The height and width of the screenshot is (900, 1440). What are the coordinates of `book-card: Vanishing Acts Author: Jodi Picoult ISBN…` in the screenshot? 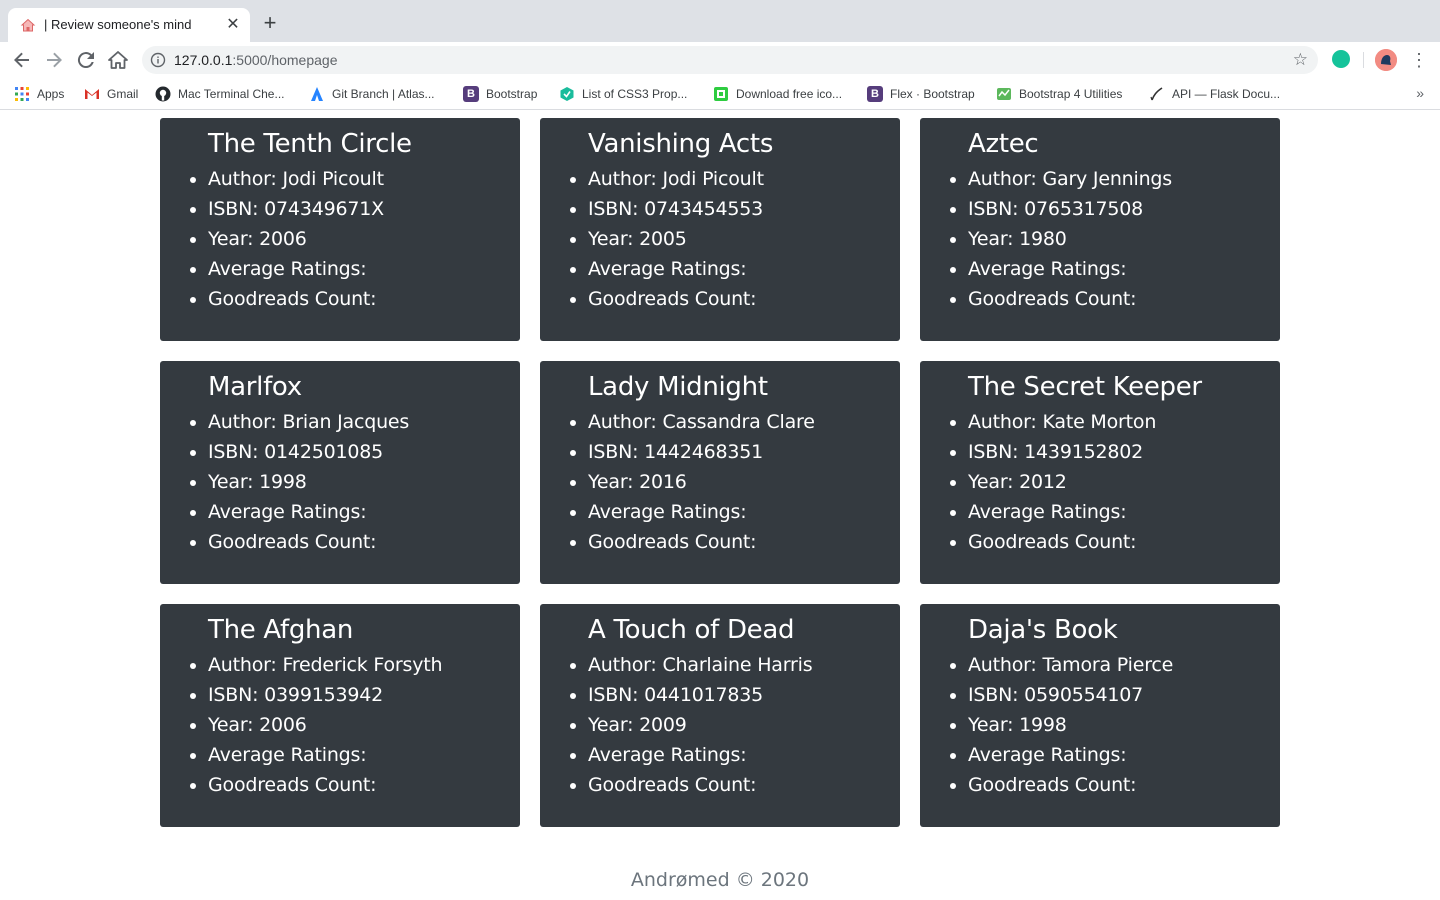 It's located at (720, 229).